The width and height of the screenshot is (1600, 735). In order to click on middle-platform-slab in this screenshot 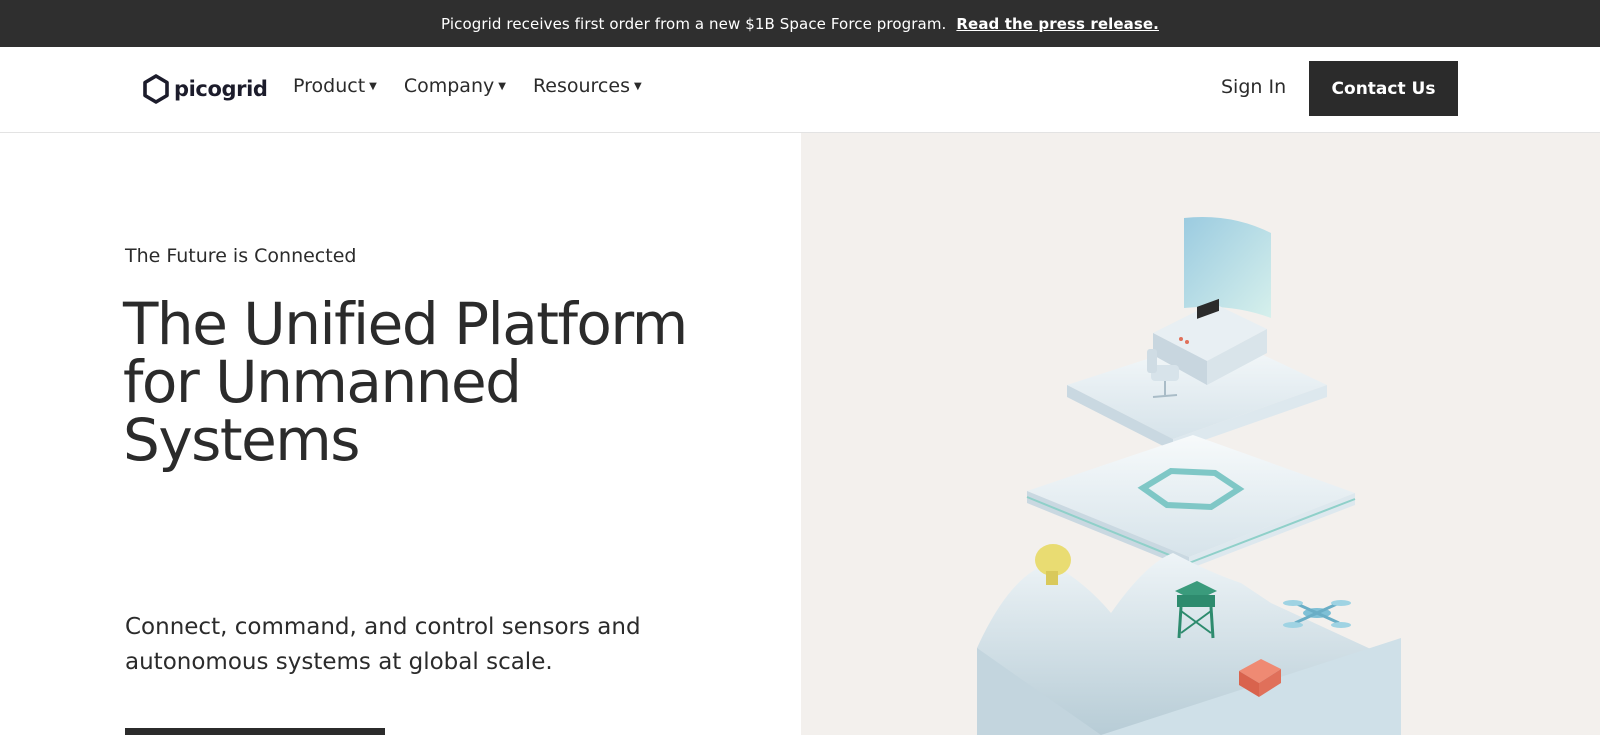, I will do `click(1191, 502)`.